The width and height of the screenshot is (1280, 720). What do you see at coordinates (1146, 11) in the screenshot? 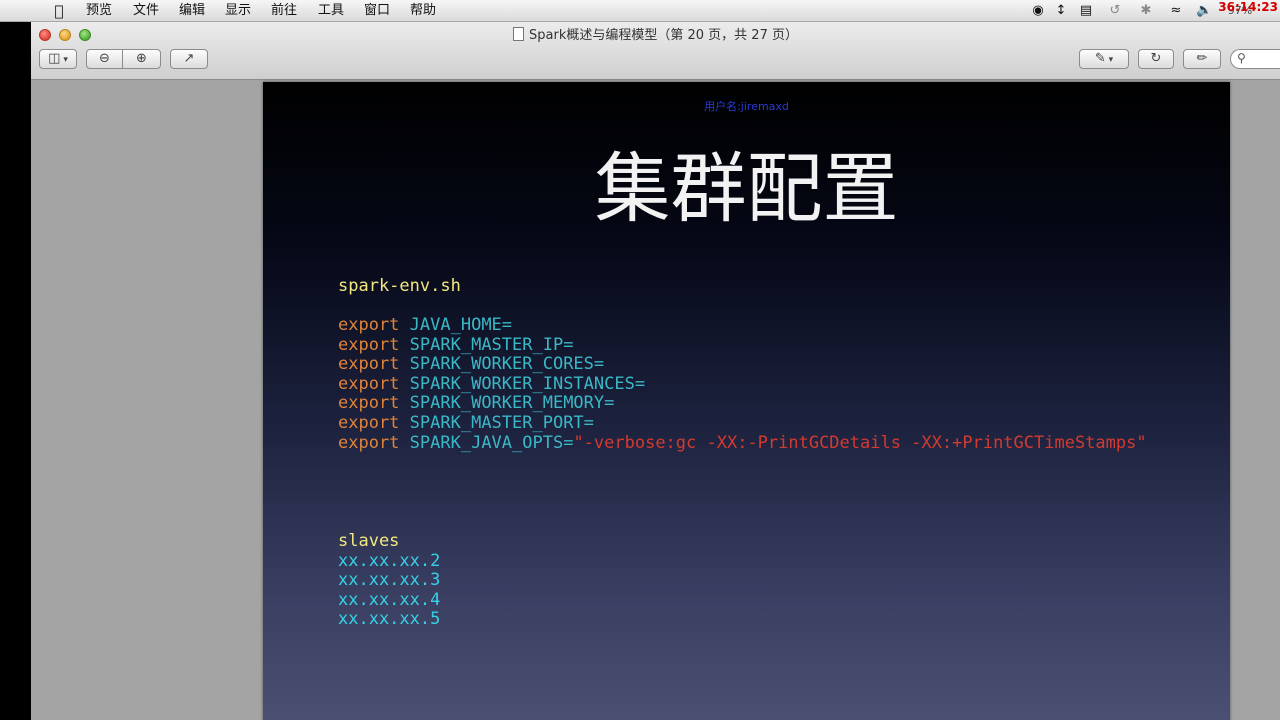
I see `bluetooth-icon: ✱` at bounding box center [1146, 11].